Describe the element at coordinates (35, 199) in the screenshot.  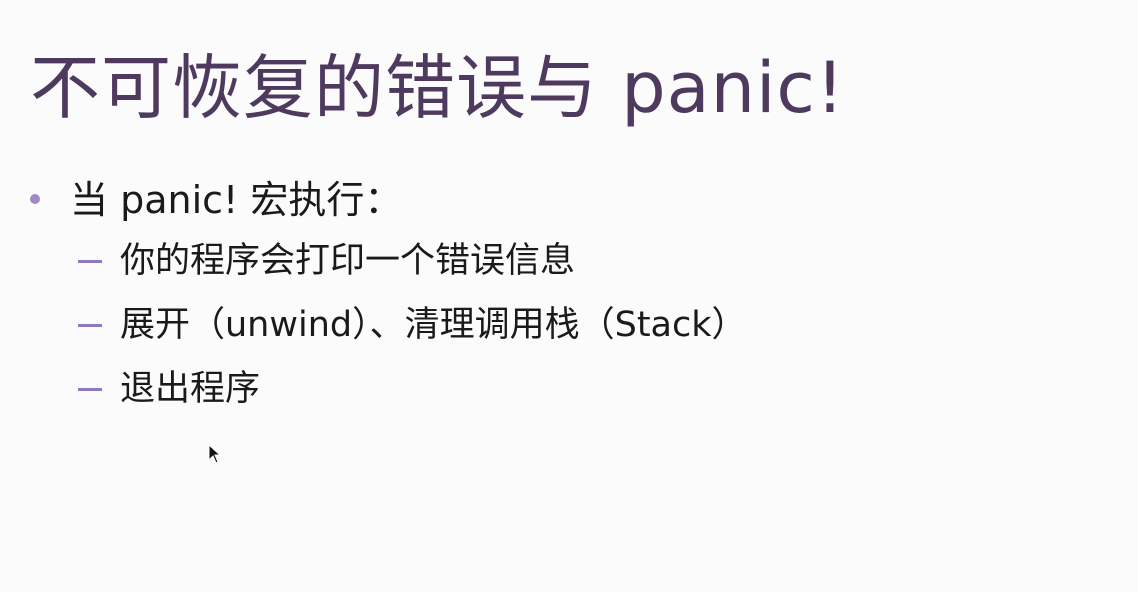
I see `bullet-dot-icon` at that location.